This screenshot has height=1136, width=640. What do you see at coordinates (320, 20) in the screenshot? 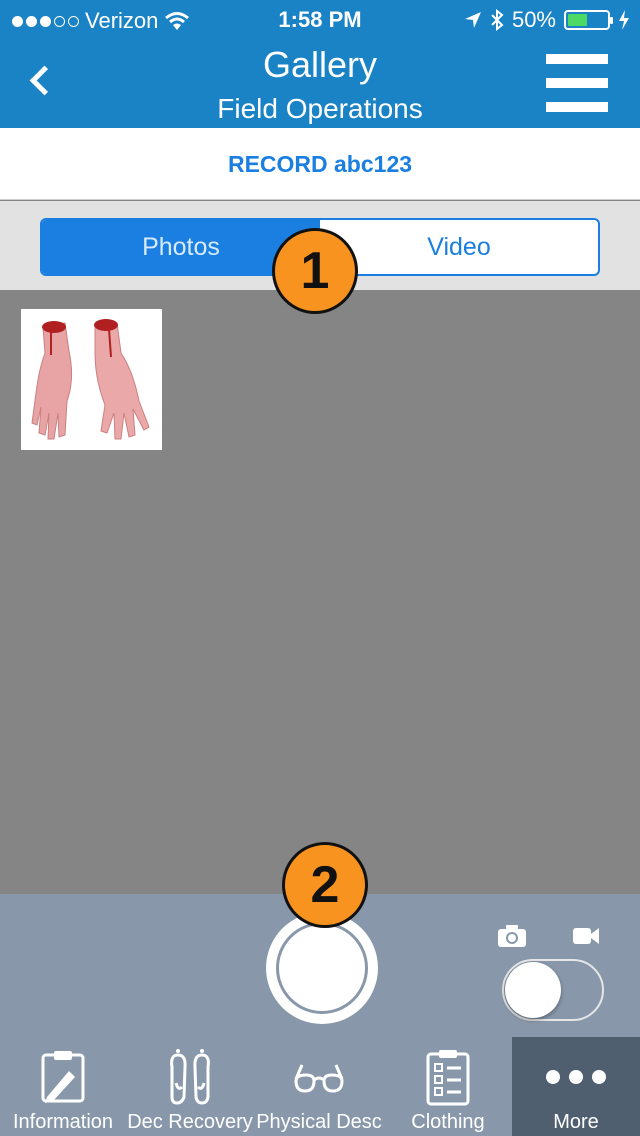
I see `status-bar: Verizon 1:58 PM 50%` at bounding box center [320, 20].